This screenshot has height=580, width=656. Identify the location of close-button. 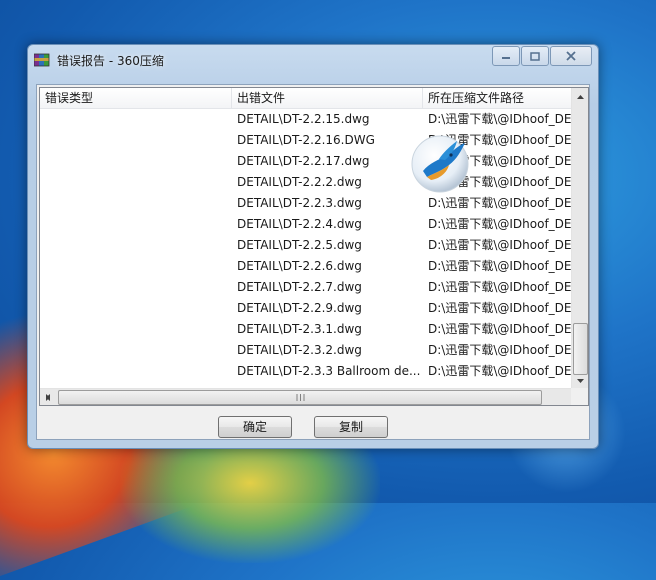
(571, 56).